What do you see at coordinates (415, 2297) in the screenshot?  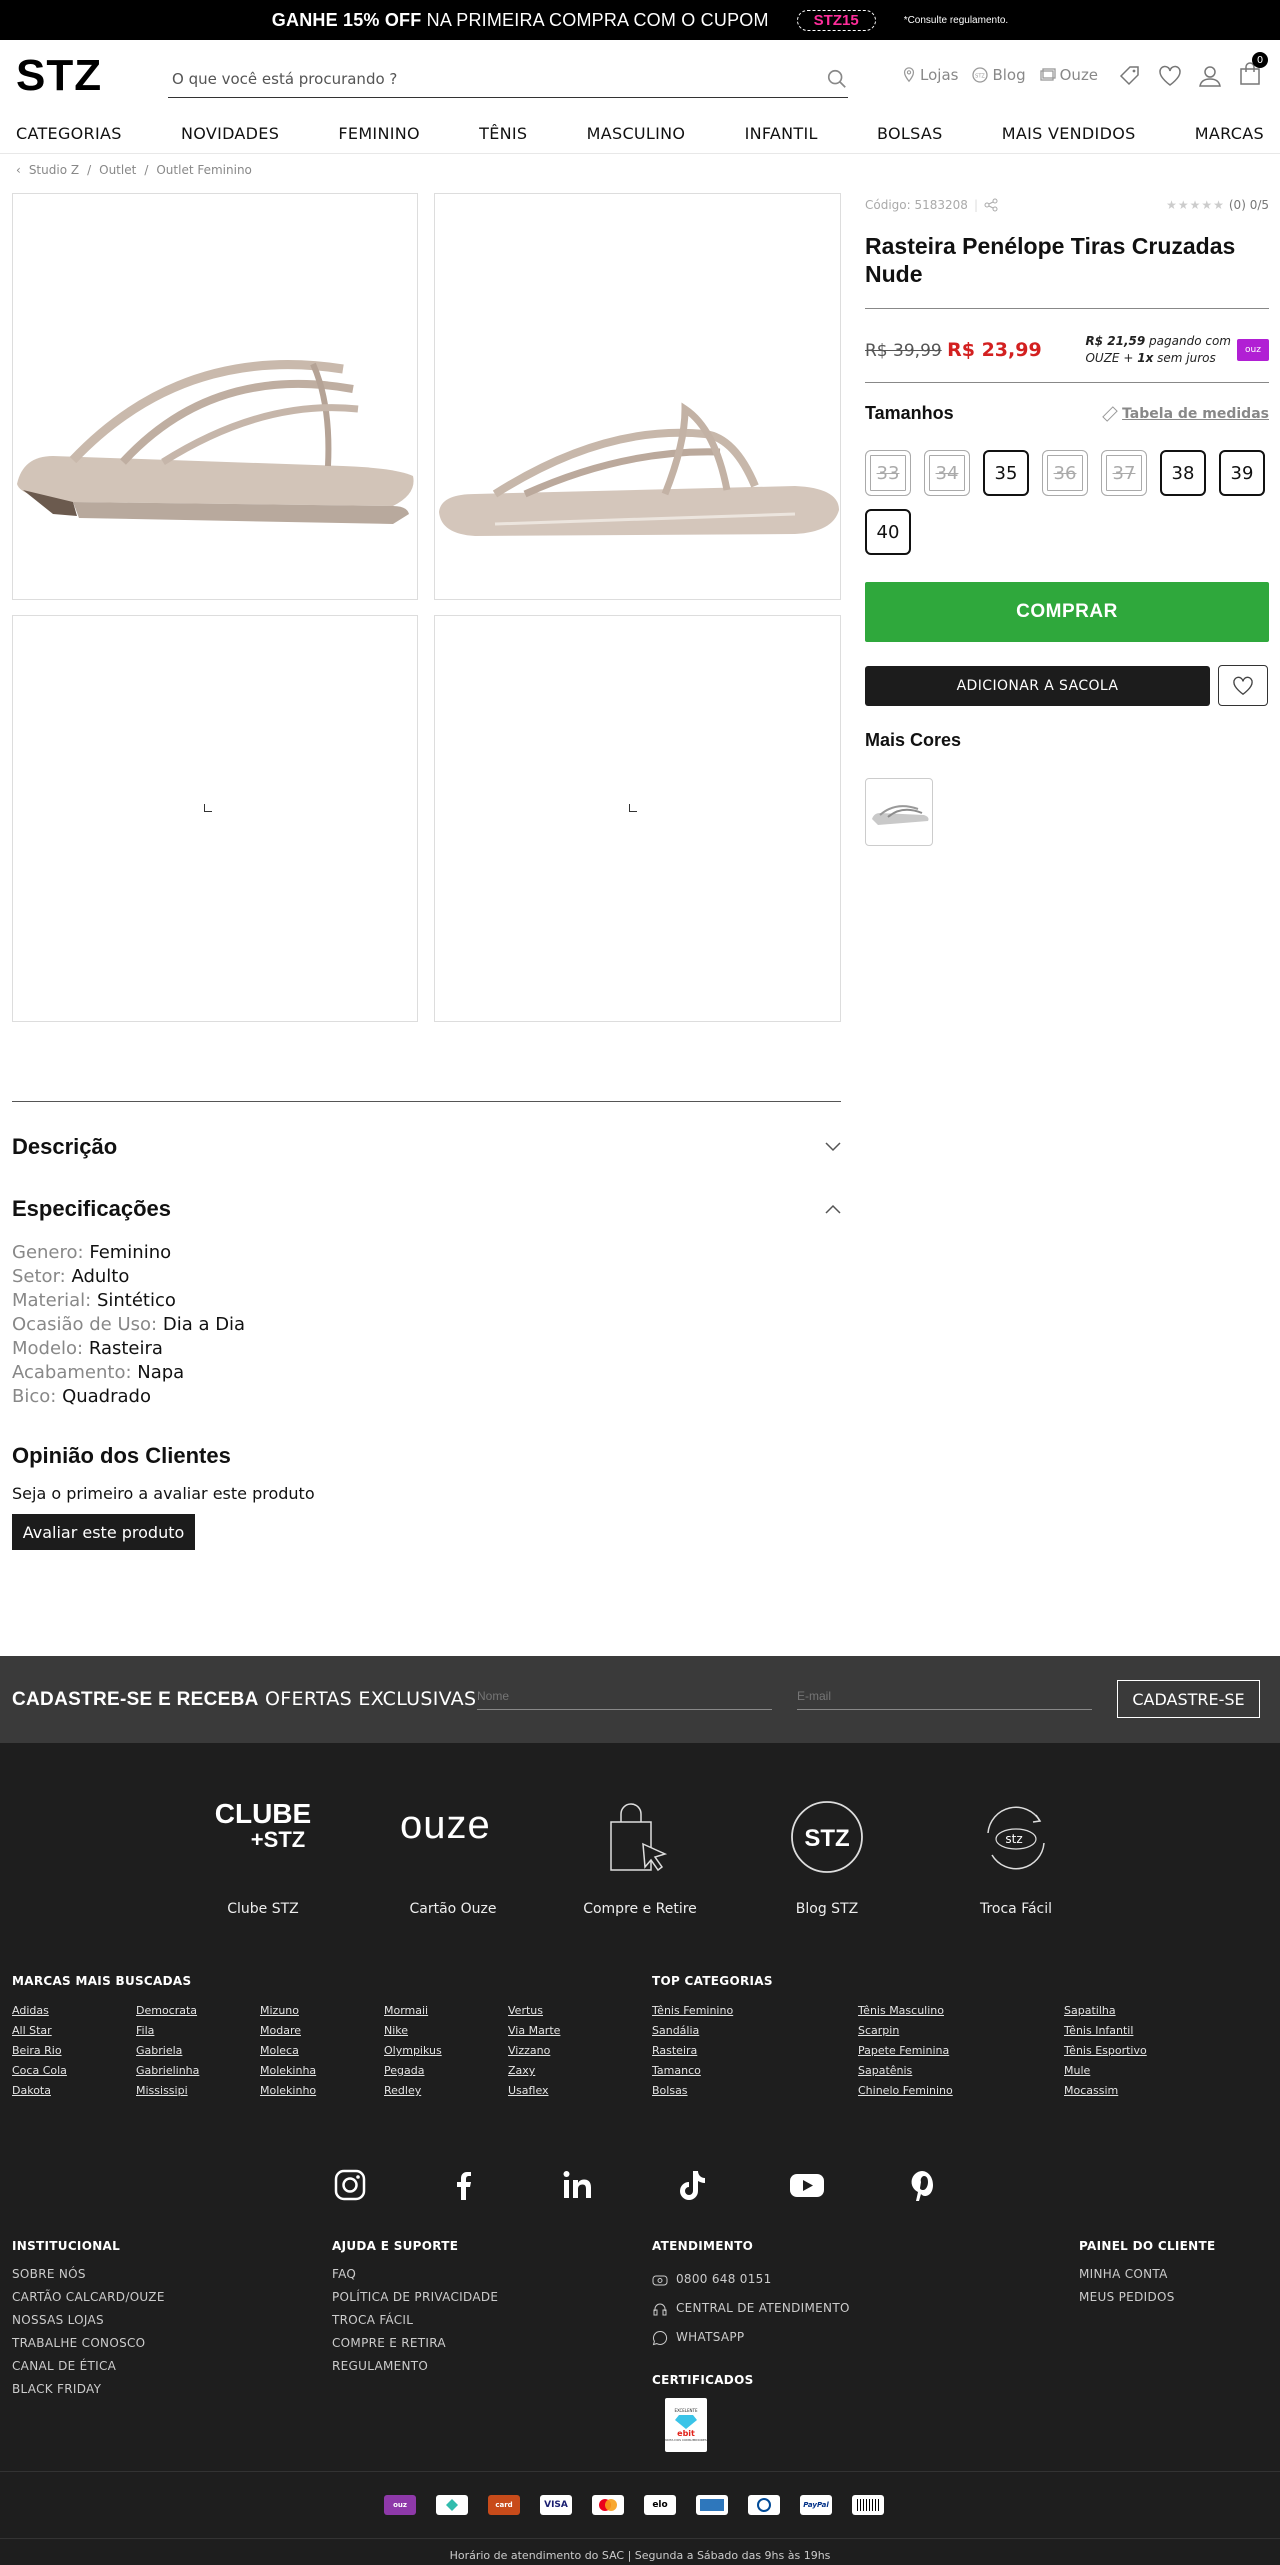 I see `footer-menu-link: POLÍTICA DE PRIVACIDADE` at bounding box center [415, 2297].